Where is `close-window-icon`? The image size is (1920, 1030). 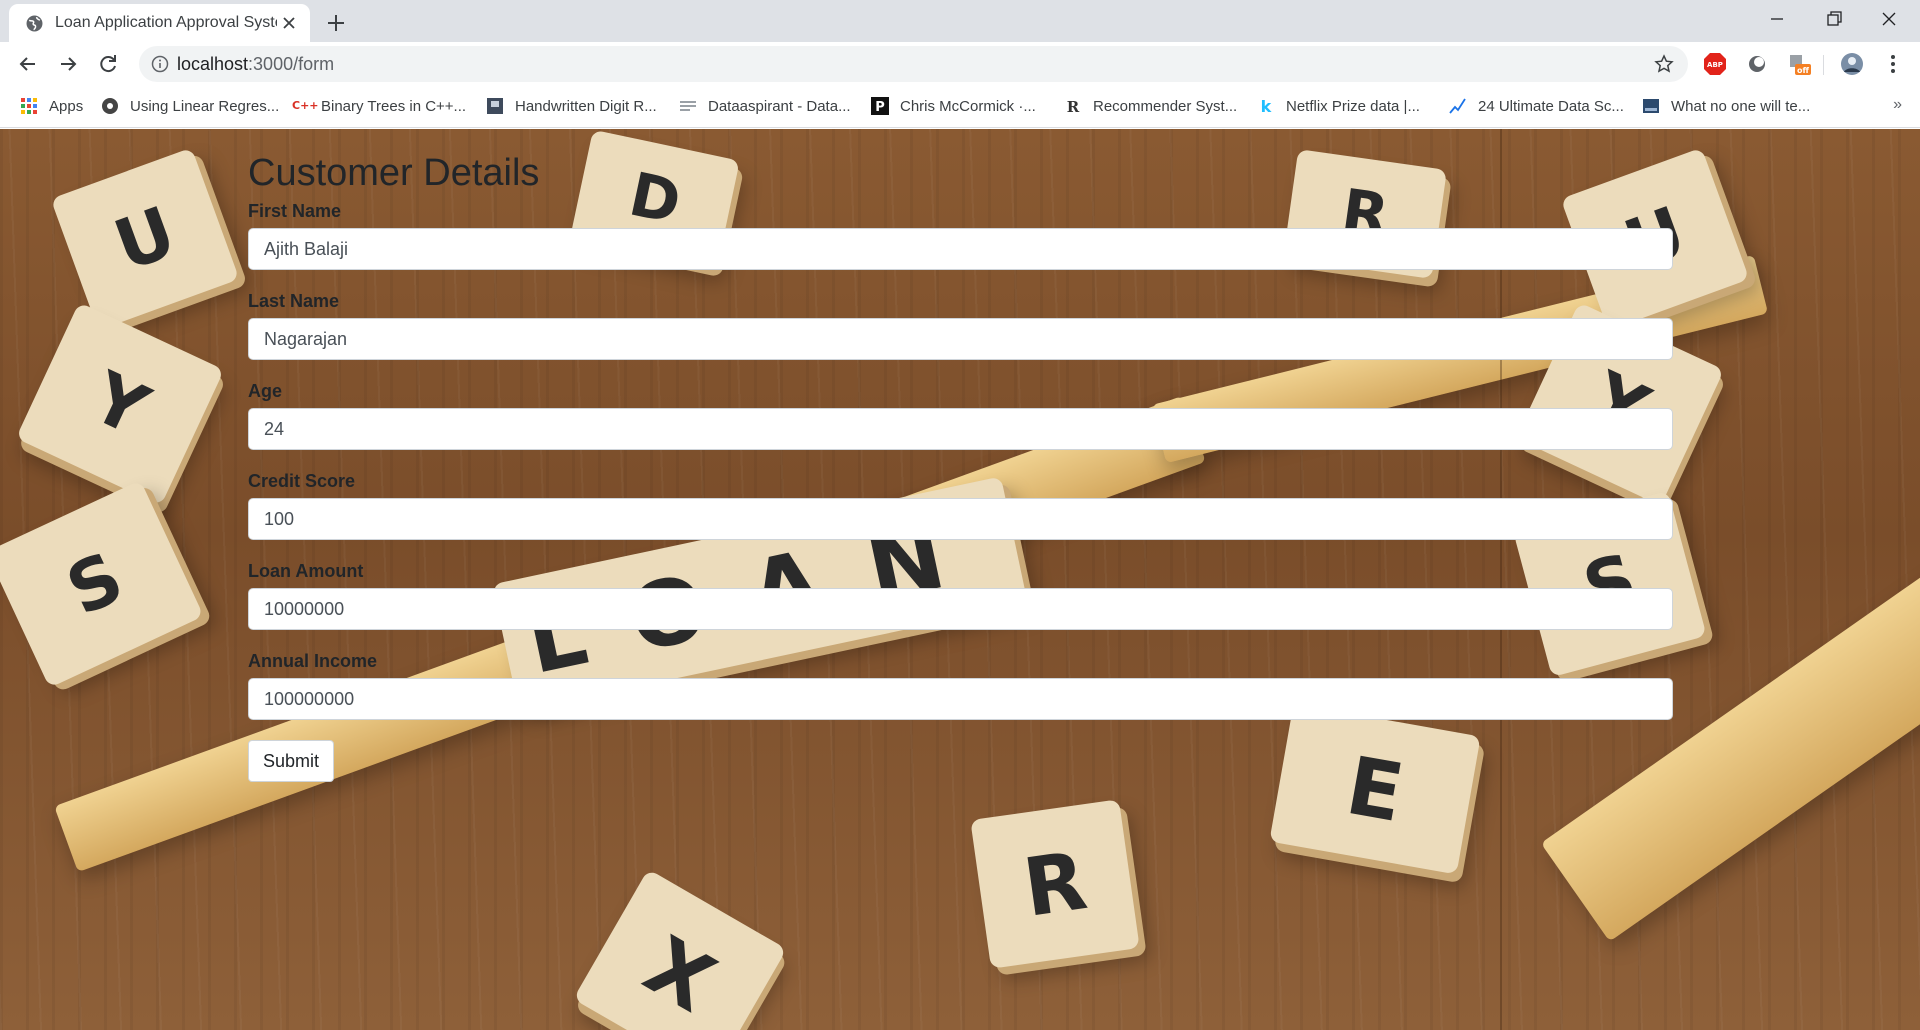 close-window-icon is located at coordinates (1889, 19).